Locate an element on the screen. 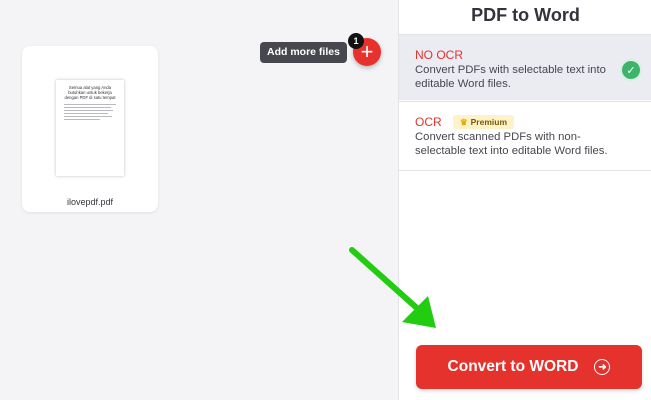 The image size is (651, 400). premium-badge: ♛ Premium is located at coordinates (484, 122).